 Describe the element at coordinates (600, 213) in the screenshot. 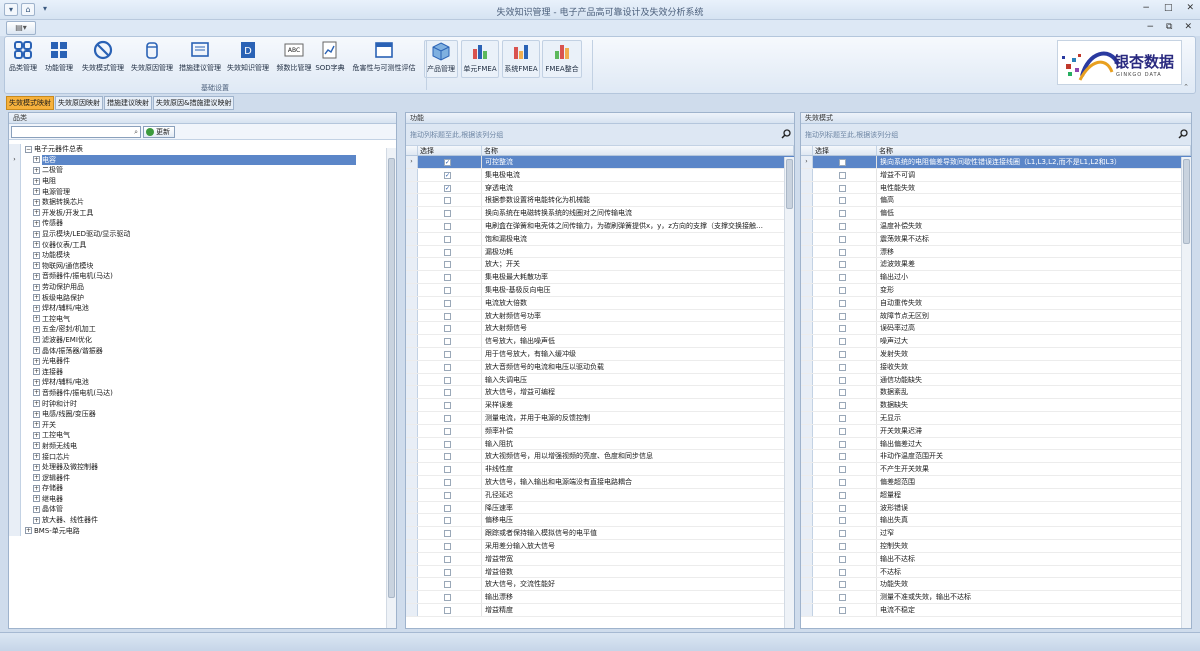

I see `table-row: 换向系统在电磁转换系统的线圈对之间传输电流` at that location.